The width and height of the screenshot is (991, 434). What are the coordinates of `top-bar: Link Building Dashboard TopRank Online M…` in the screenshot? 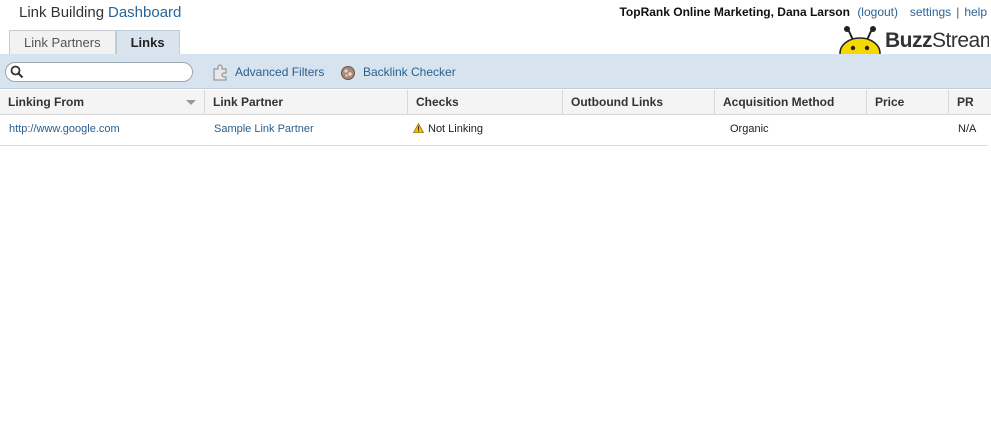 It's located at (495, 14).